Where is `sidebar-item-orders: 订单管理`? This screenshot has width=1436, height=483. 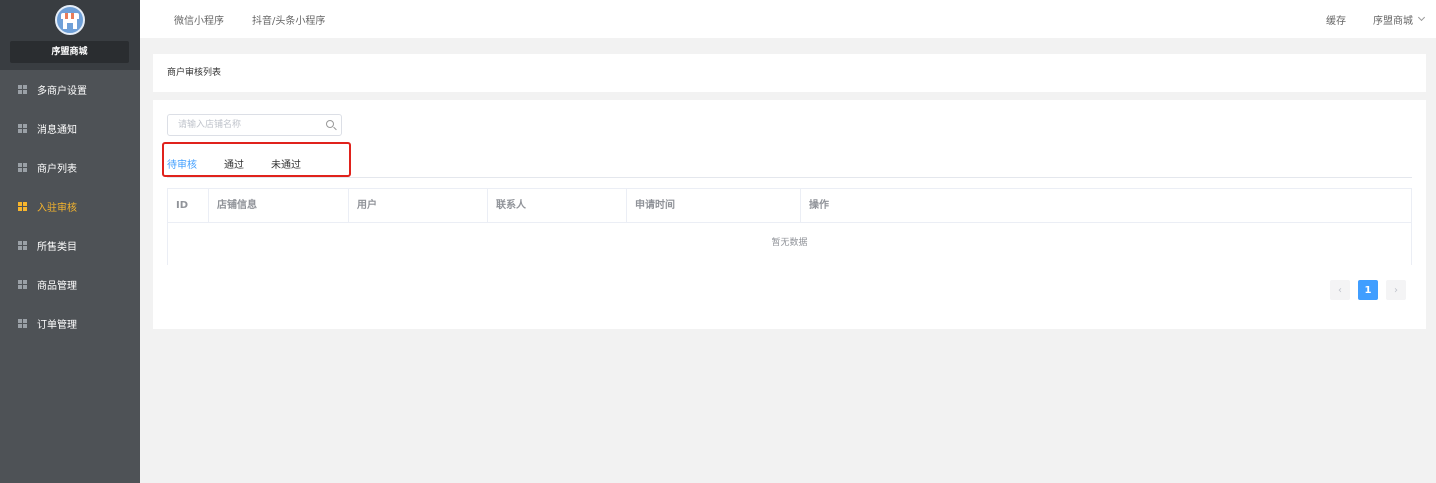 sidebar-item-orders: 订单管理 is located at coordinates (70, 323).